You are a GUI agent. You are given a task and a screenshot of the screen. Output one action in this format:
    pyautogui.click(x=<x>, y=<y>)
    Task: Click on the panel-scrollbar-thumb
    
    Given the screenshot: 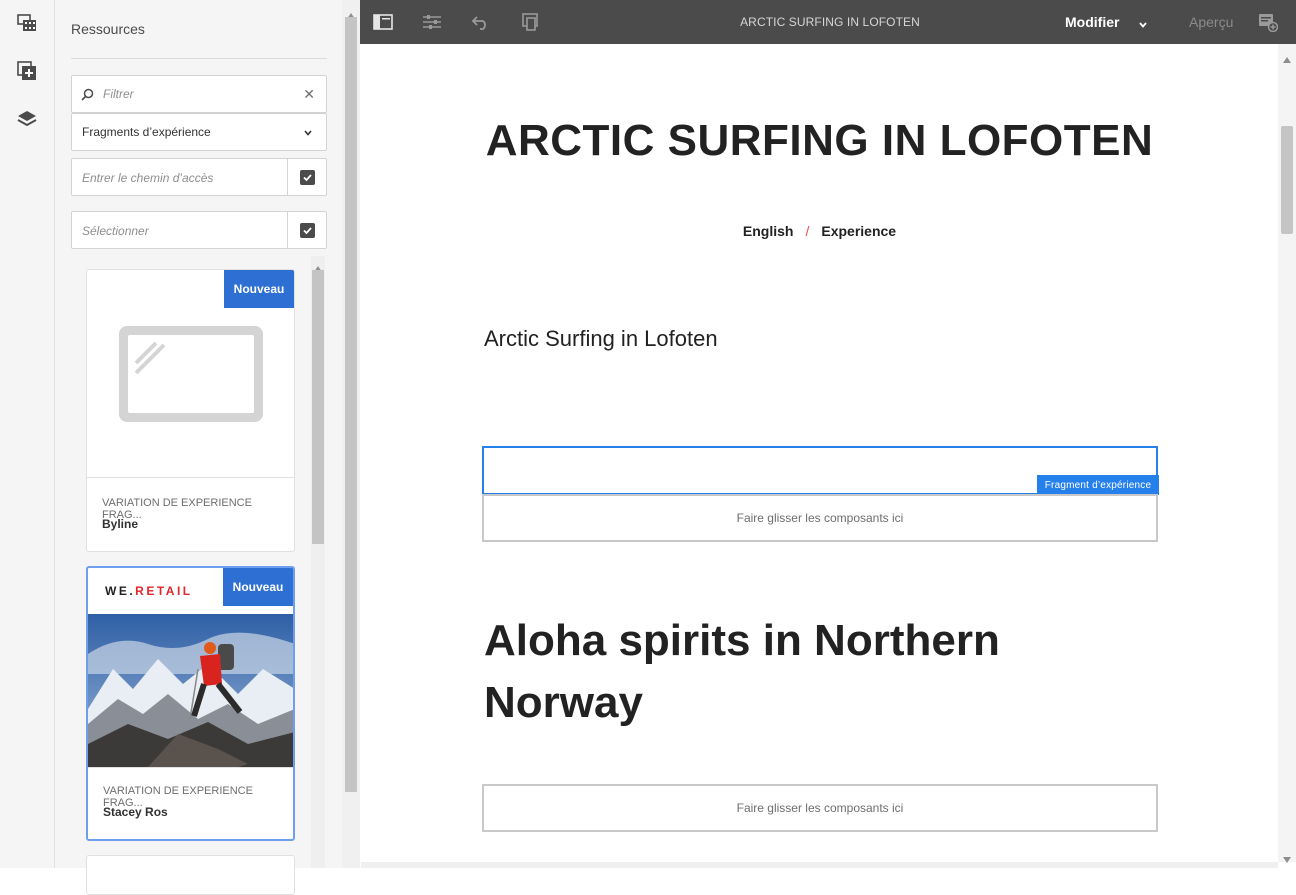 What is the action you would take?
    pyautogui.click(x=351, y=404)
    